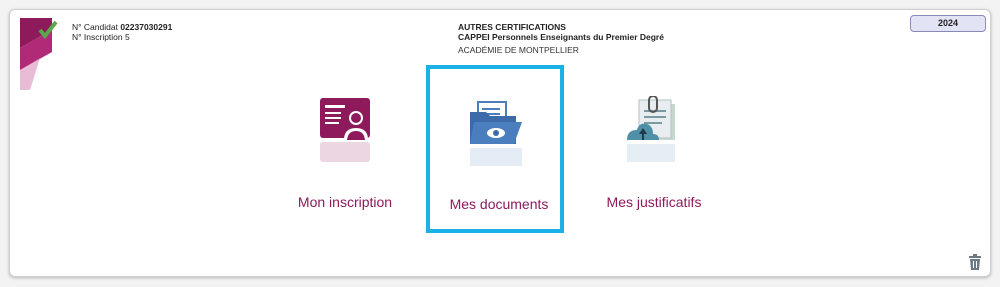  What do you see at coordinates (496, 133) in the screenshot?
I see `documents-folder-icon` at bounding box center [496, 133].